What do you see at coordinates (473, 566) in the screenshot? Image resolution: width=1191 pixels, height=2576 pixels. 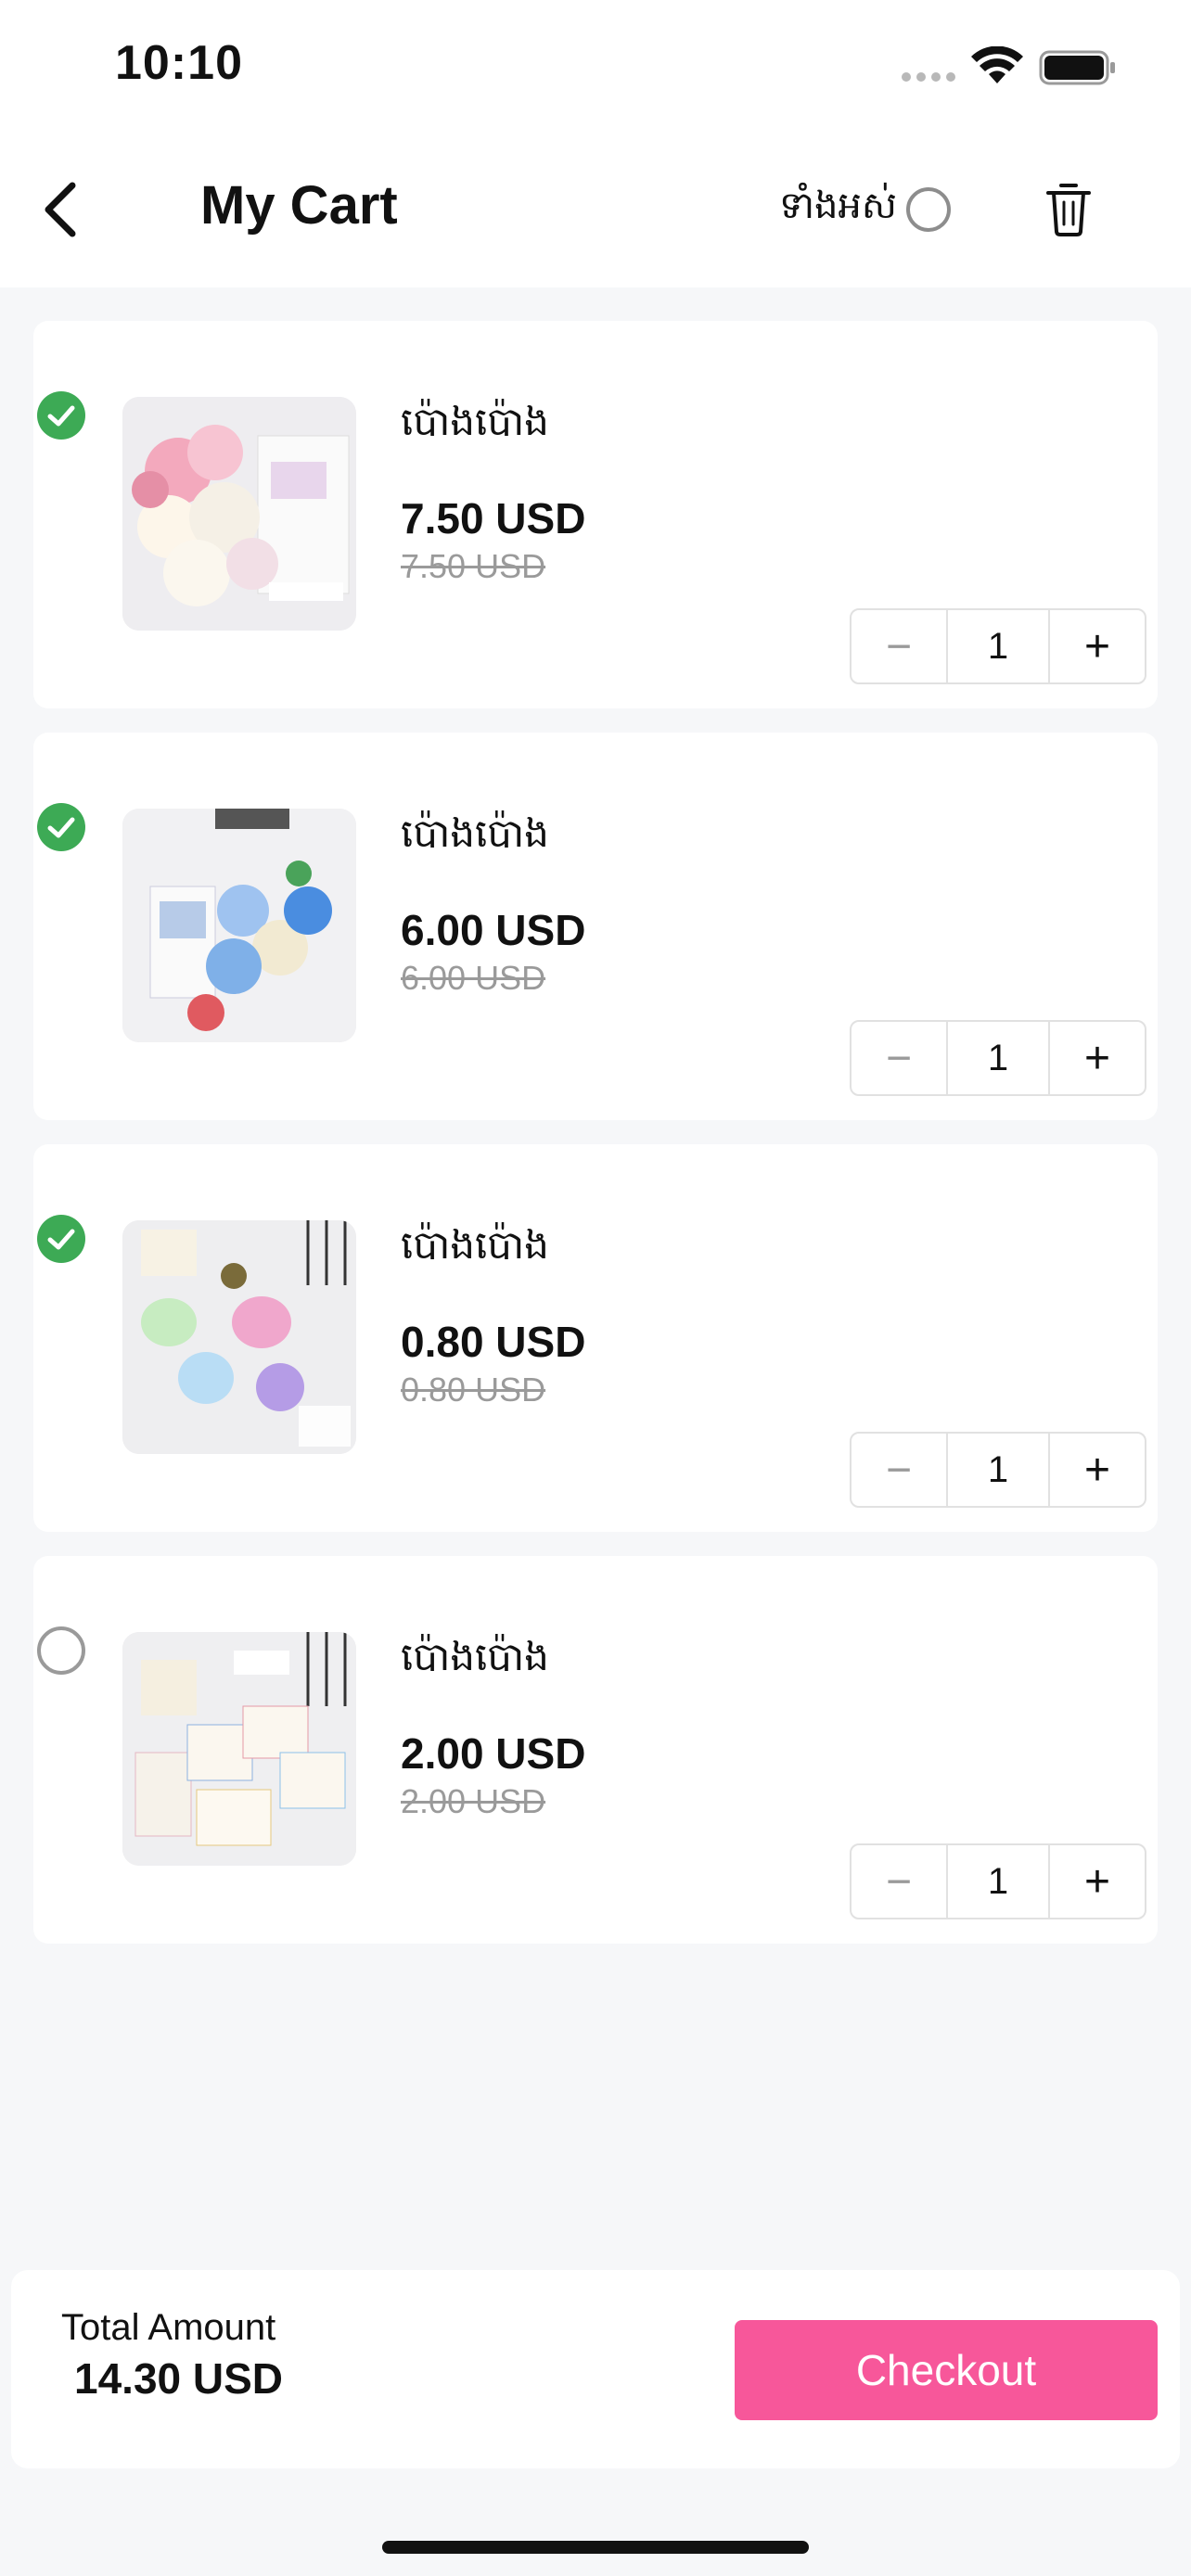 I see `item-original-price: 7.50 USD` at bounding box center [473, 566].